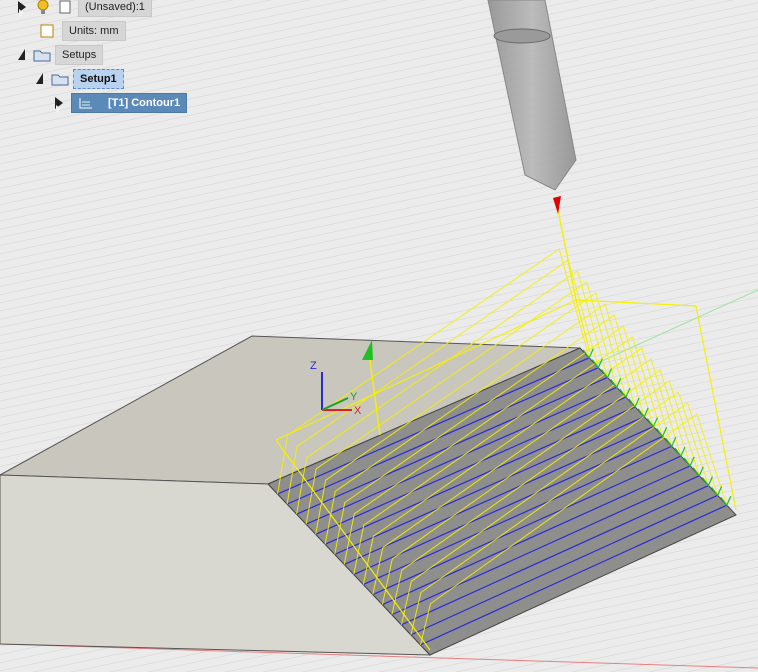  Describe the element at coordinates (522, 36) in the screenshot. I see `tool-holder-ring` at that location.